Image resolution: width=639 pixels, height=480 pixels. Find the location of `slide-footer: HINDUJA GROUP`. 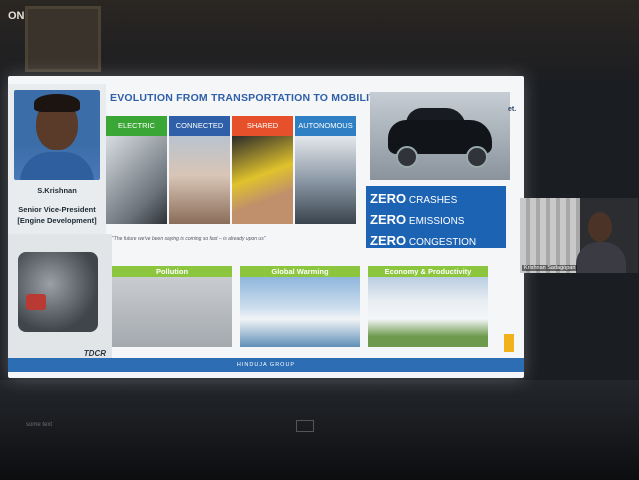

slide-footer: HINDUJA GROUP is located at coordinates (266, 365).